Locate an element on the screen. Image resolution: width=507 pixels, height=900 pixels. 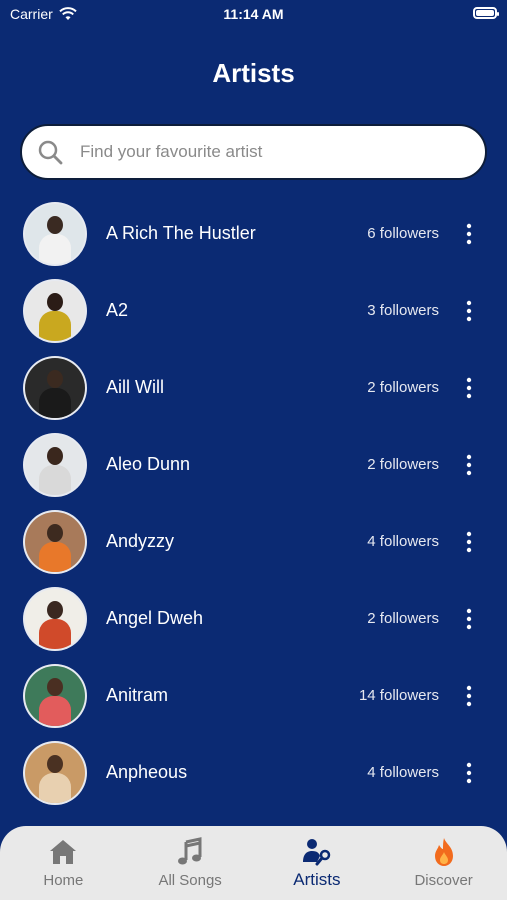
tab-label: Discover is located at coordinates (443, 880).